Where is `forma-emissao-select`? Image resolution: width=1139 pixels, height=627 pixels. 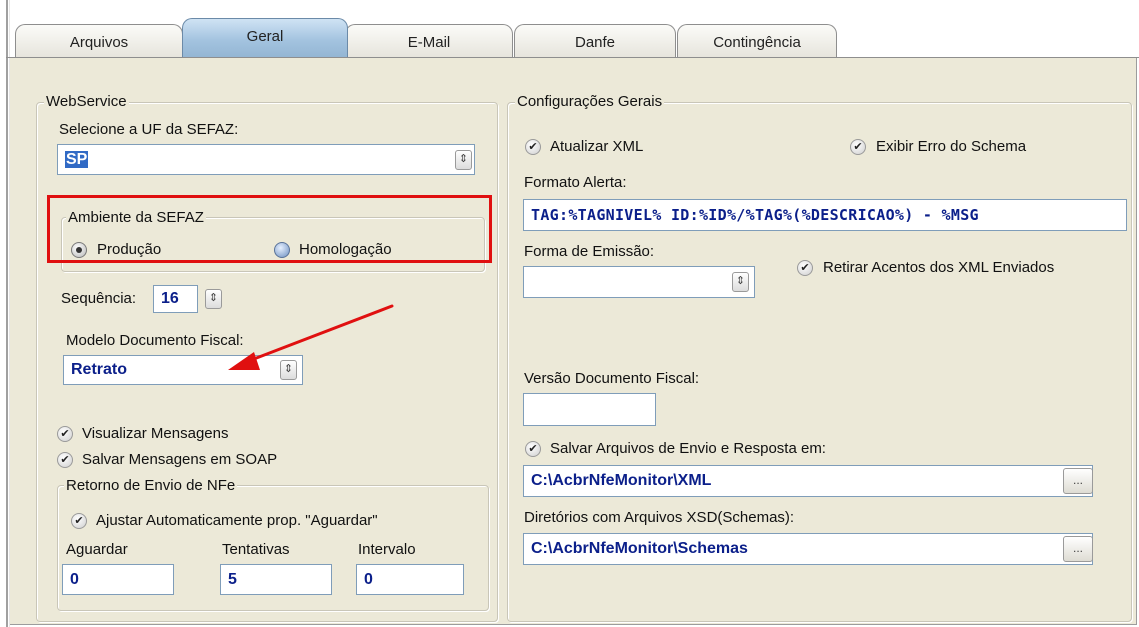
forma-emissao-select is located at coordinates (639, 282).